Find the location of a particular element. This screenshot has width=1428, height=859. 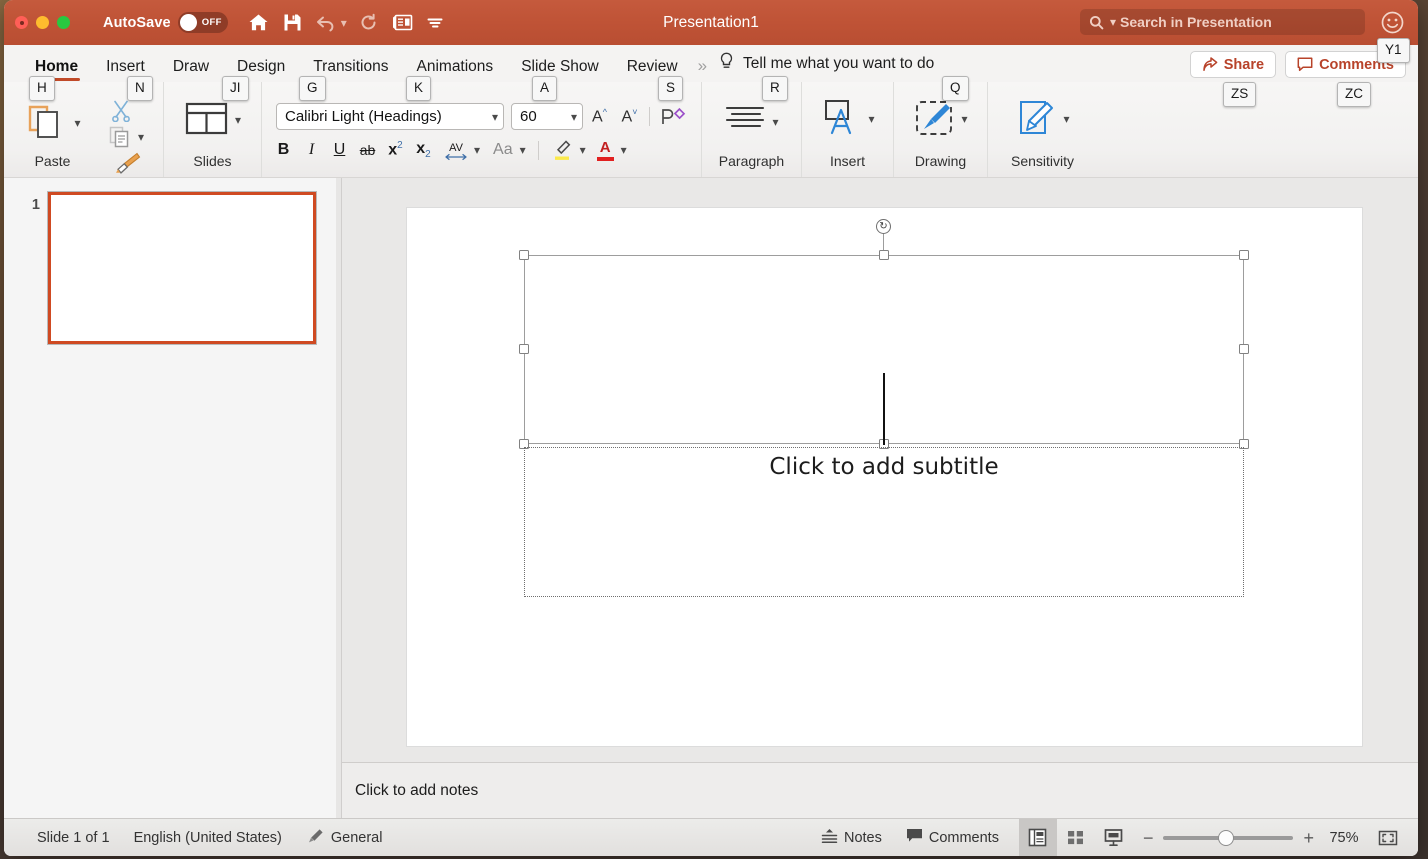

keytip-font-name: G is located at coordinates (312, 88).